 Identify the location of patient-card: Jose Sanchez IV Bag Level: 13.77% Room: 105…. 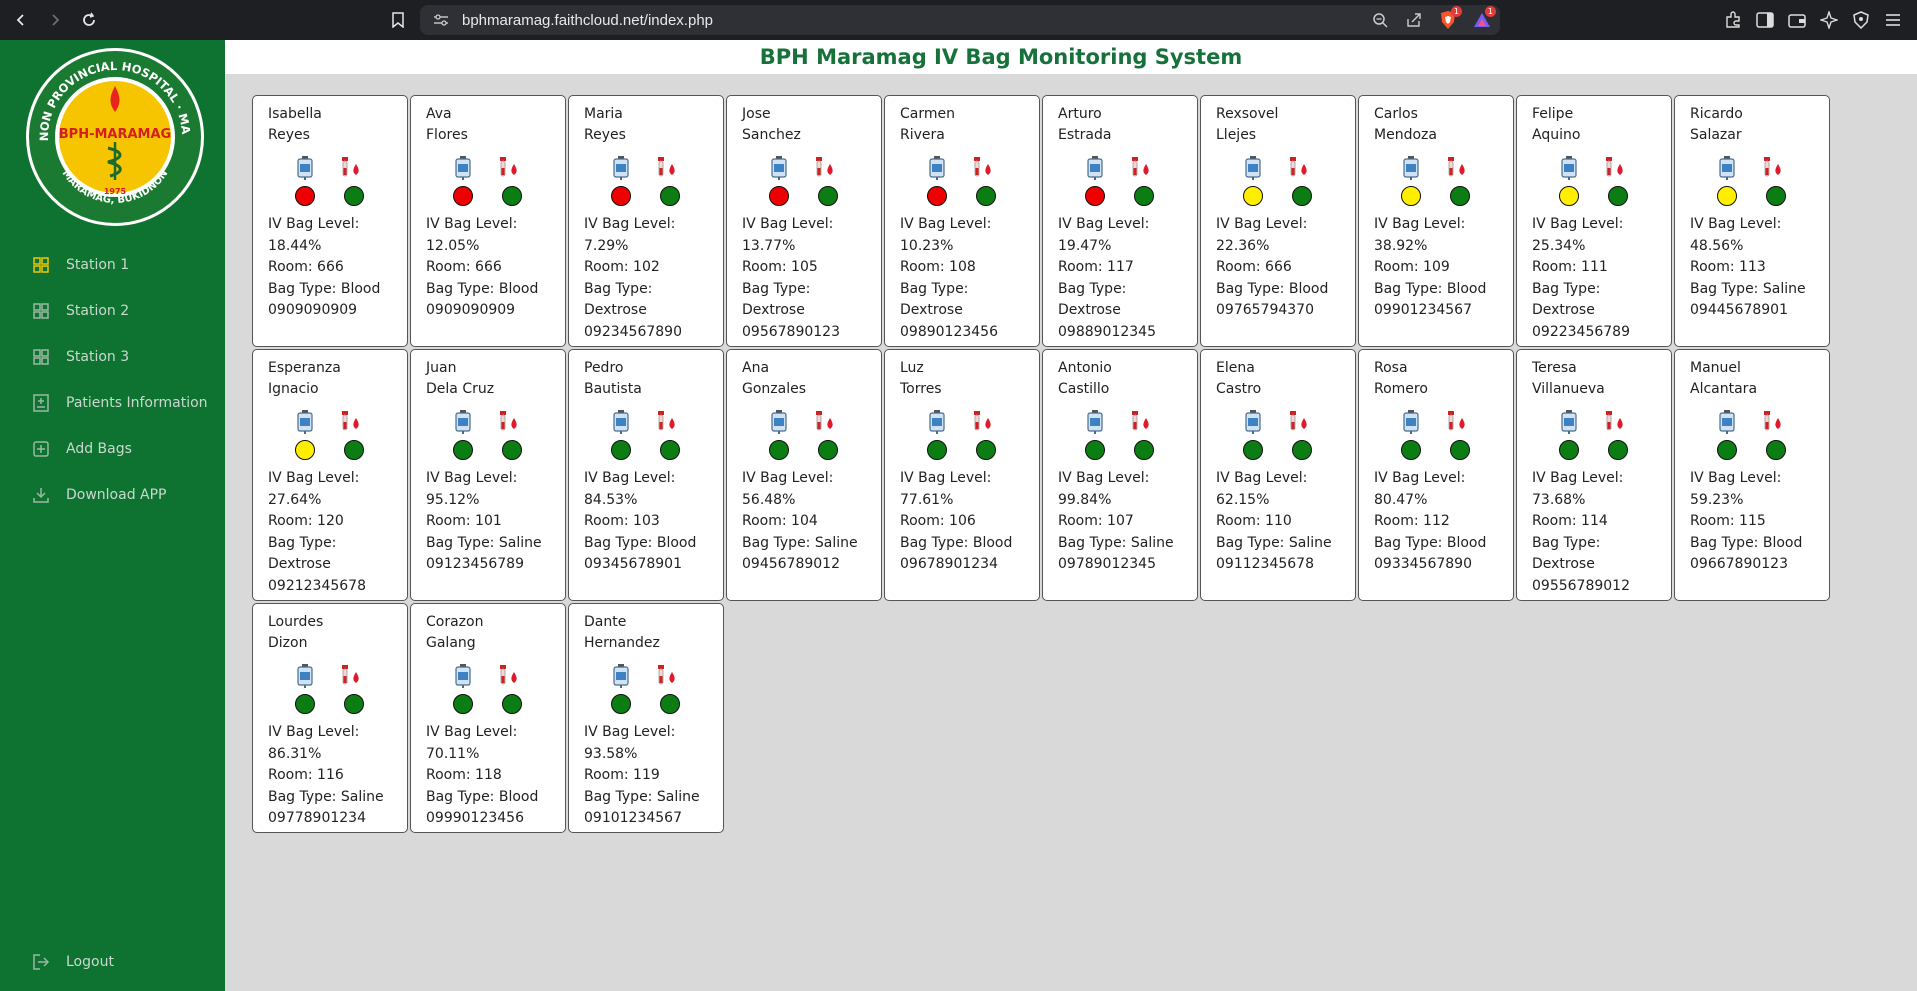
(804, 221).